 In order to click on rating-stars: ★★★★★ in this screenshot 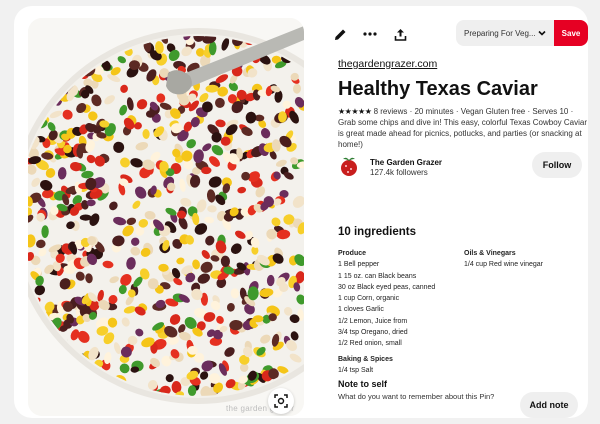, I will do `click(355, 111)`.